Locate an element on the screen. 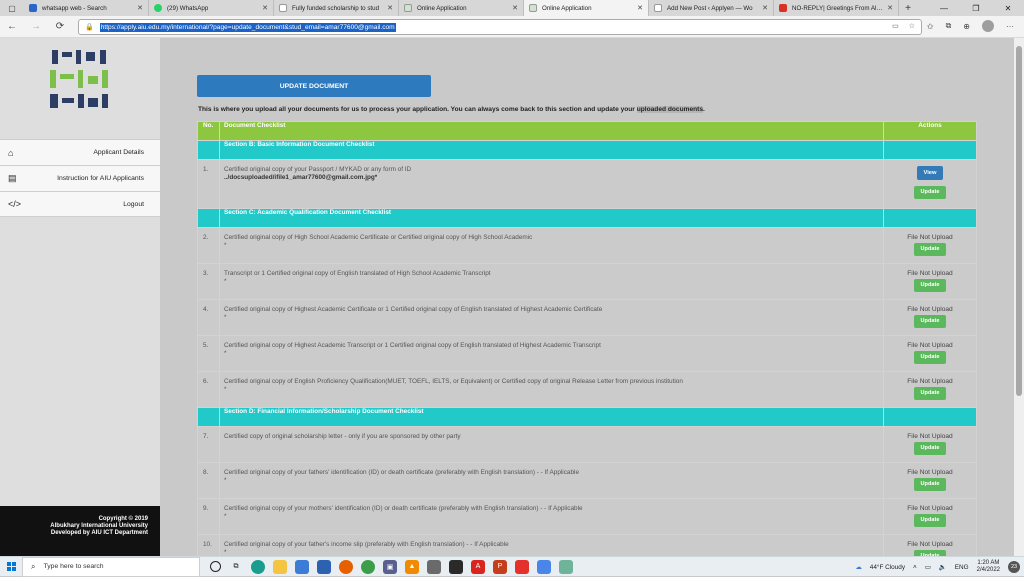  sidebar-item-instructions: ▤ Instruction for AIU Applicants is located at coordinates (80, 178).